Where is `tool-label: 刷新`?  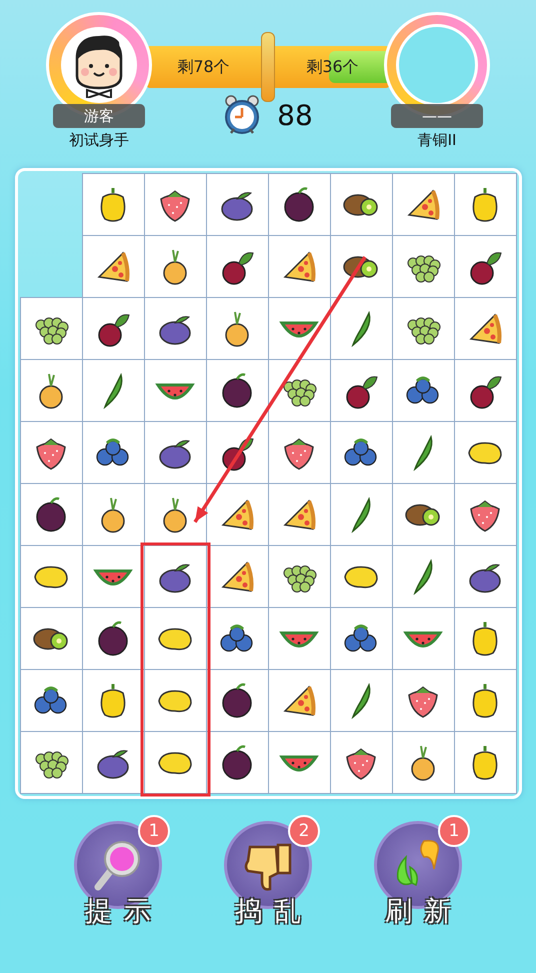 tool-label: 刷新 is located at coordinates (423, 912).